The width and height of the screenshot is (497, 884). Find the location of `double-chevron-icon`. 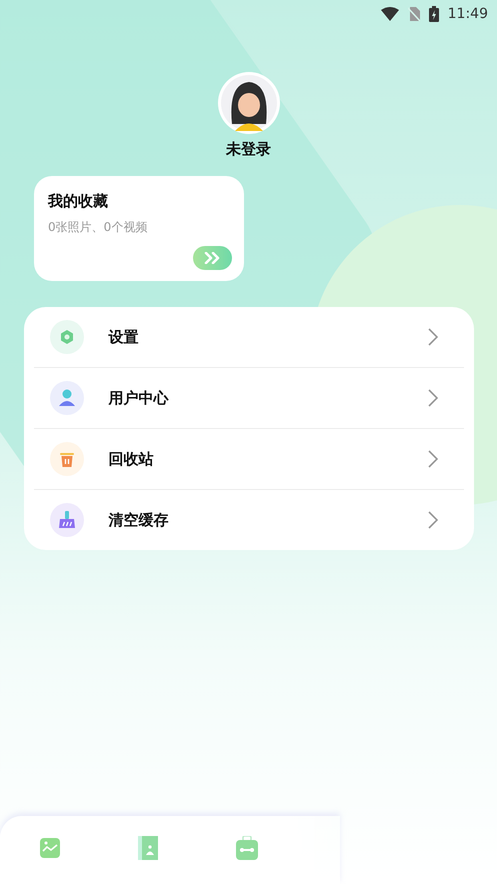

double-chevron-icon is located at coordinates (213, 258).